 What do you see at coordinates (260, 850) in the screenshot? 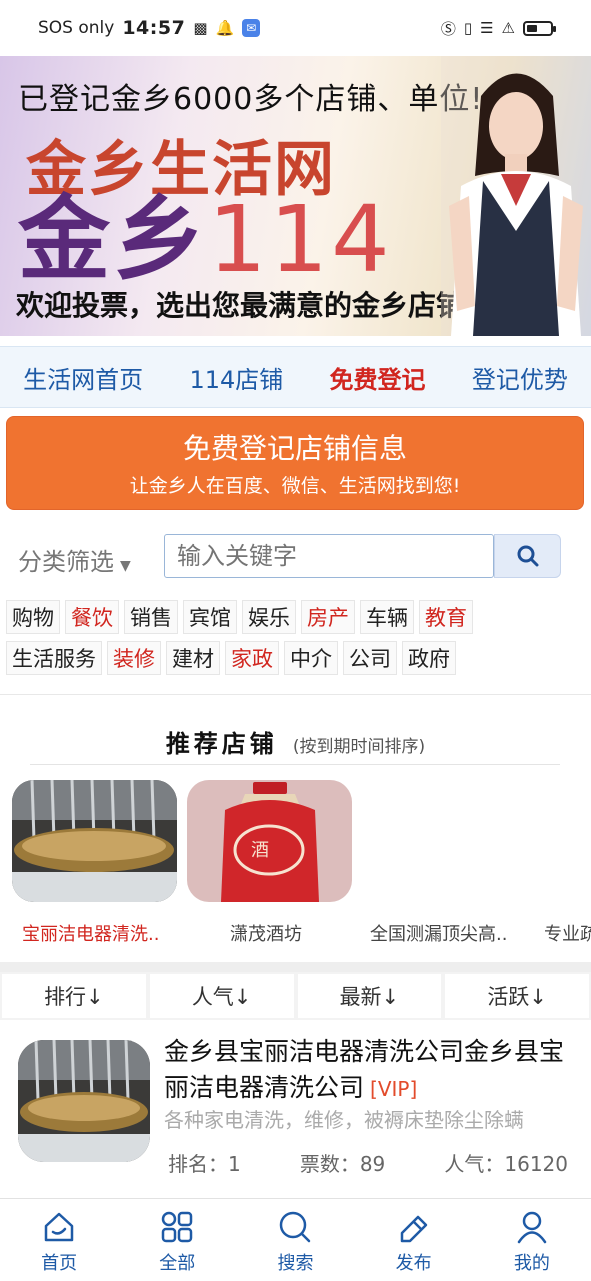
I see `svg-text: 酒` at bounding box center [260, 850].